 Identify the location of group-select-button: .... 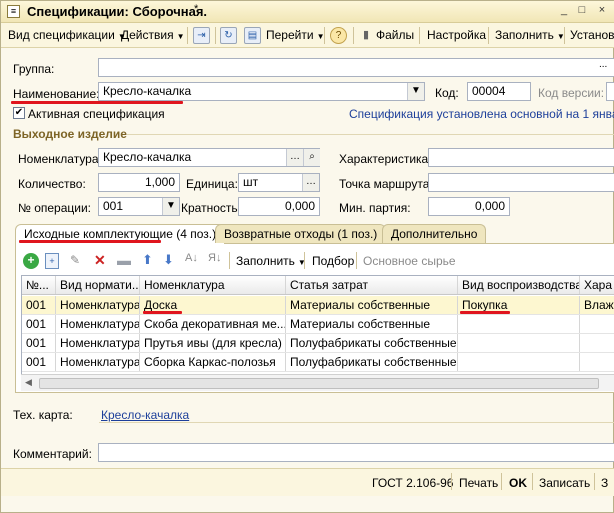
(603, 64).